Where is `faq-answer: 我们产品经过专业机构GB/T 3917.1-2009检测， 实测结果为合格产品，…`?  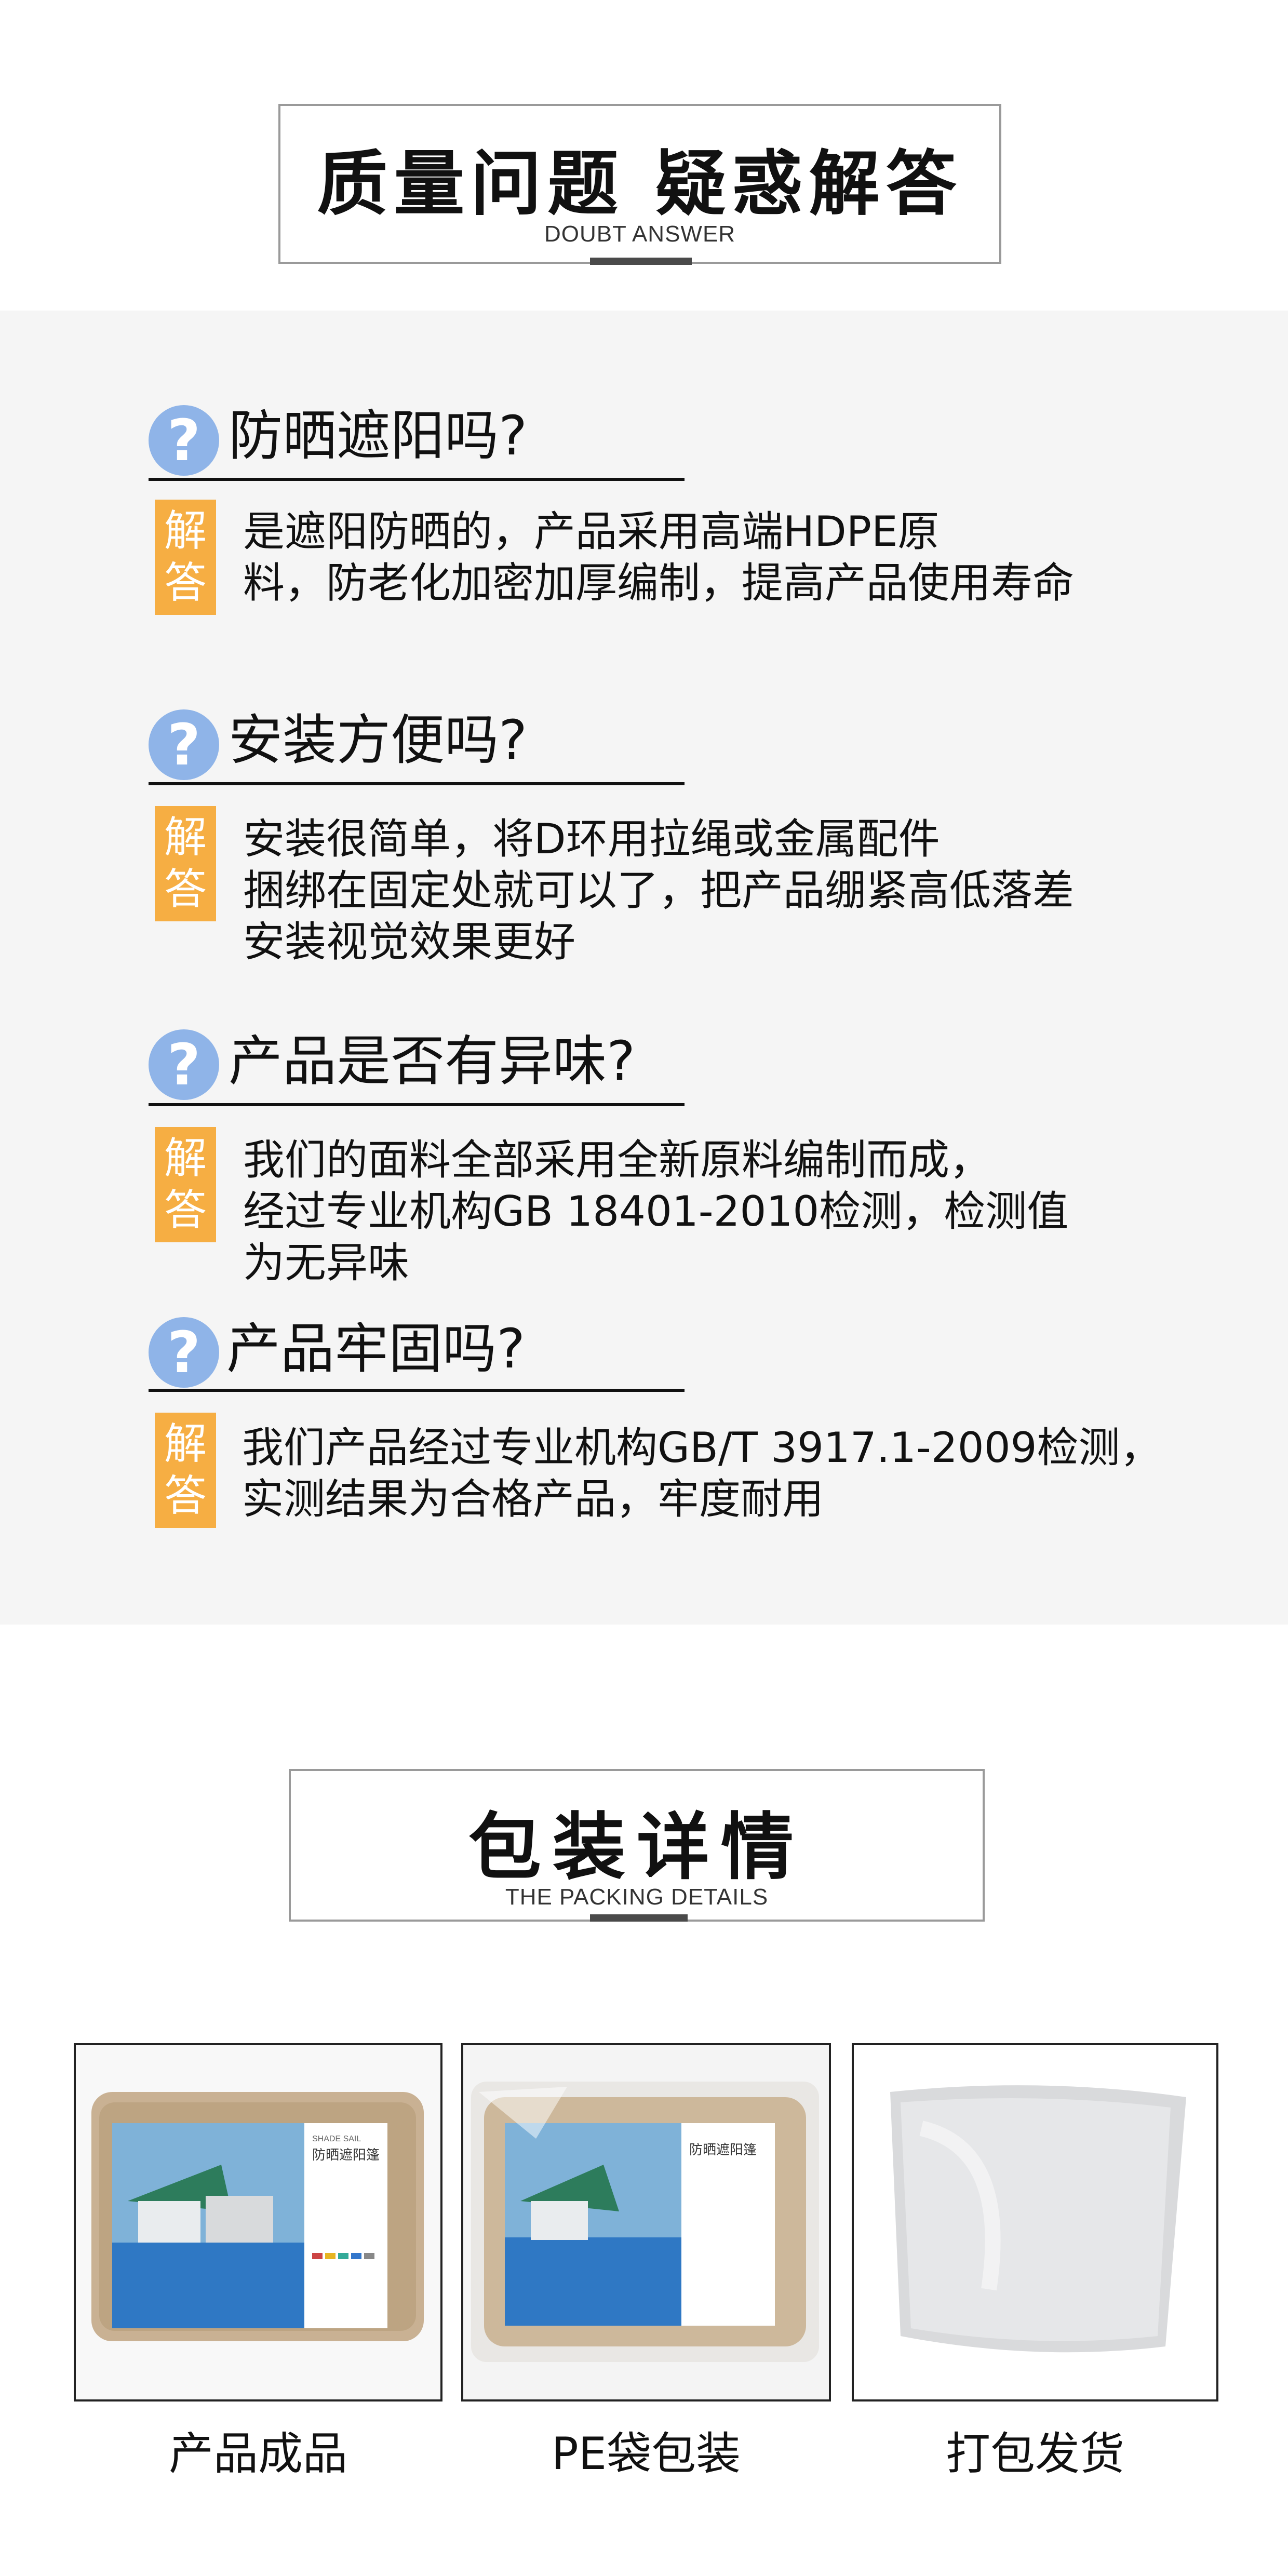
faq-answer: 我们产品经过专业机构GB/T 3917.1-2009检测， 实测结果为合格产品，… is located at coordinates (702, 1474).